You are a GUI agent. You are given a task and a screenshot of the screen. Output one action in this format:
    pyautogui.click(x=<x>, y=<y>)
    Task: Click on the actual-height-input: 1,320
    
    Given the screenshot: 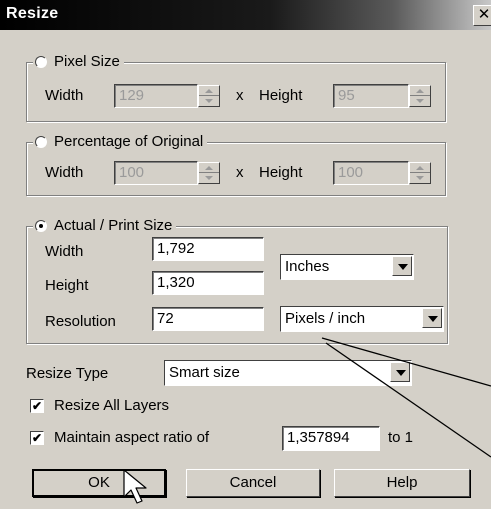 What is the action you would take?
    pyautogui.click(x=208, y=283)
    